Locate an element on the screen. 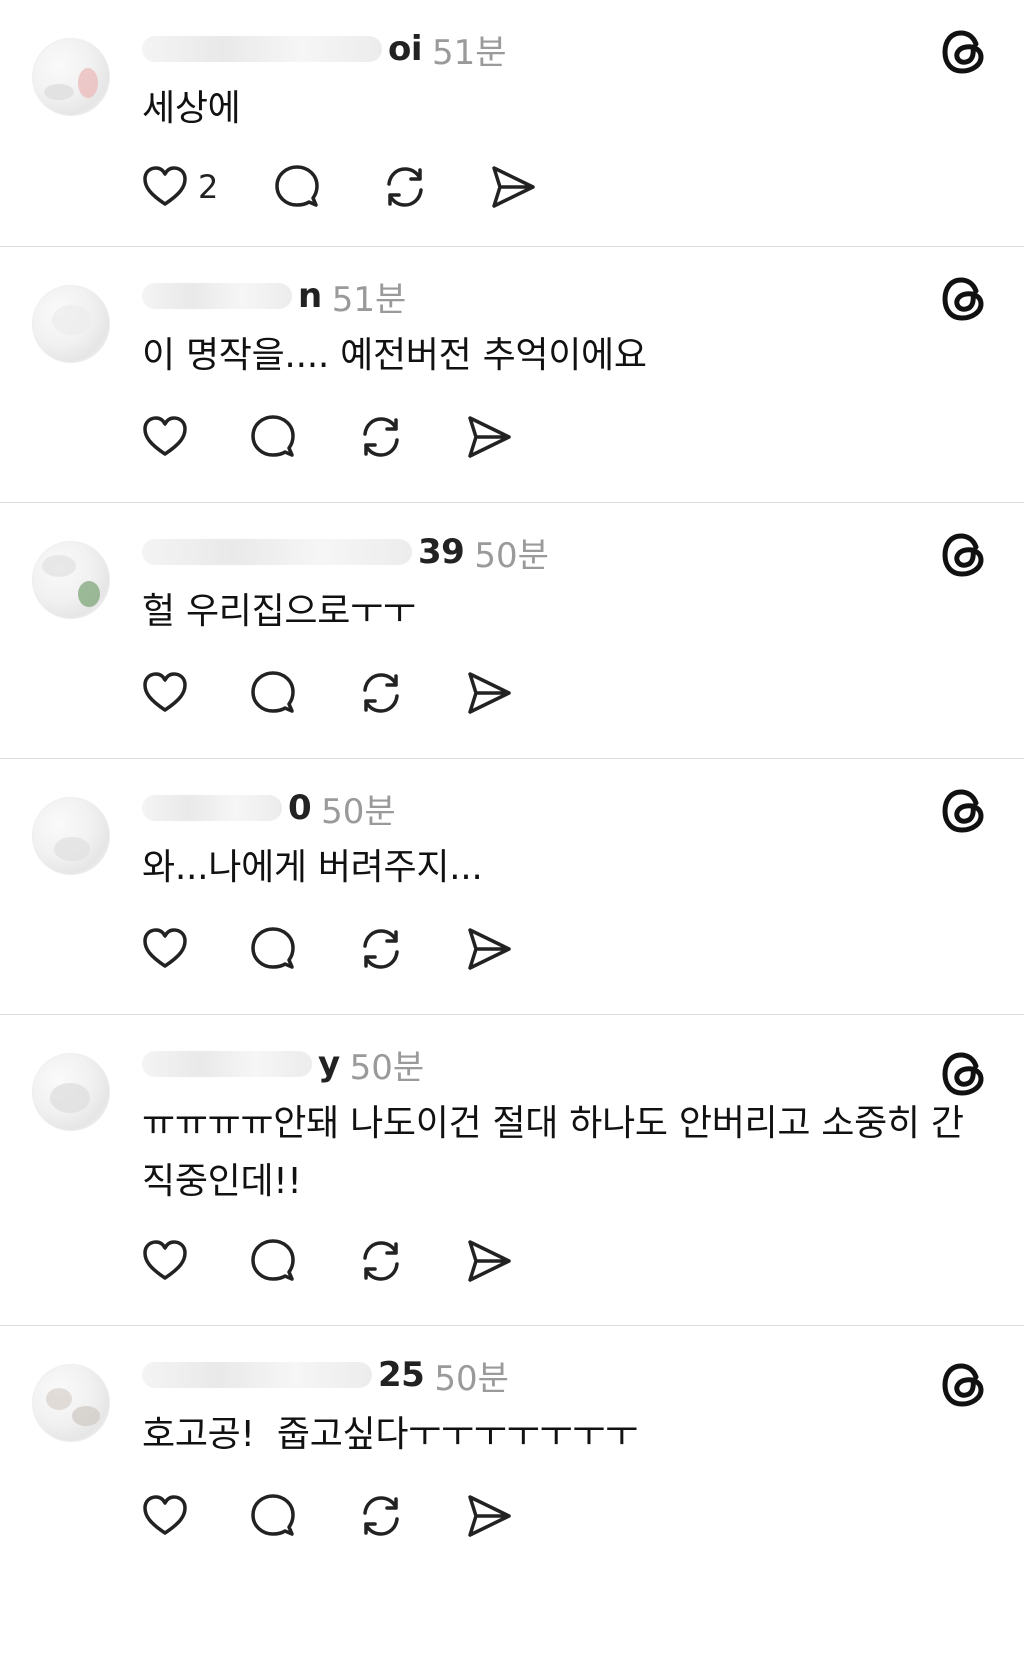 The height and width of the screenshot is (1665, 1024). reply-post: oi 51분 세상에 2 is located at coordinates (512, 123).